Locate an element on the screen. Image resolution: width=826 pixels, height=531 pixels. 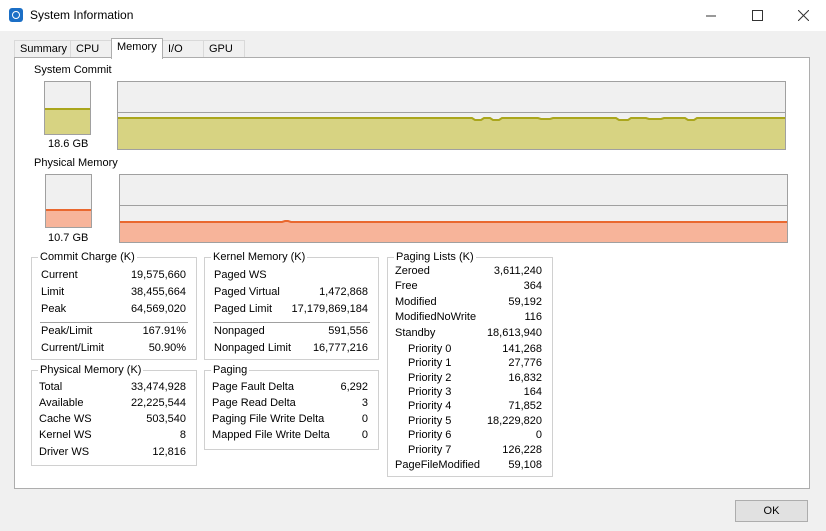
row-key: Paging File Write Delta is located at coordinates (268, 419).